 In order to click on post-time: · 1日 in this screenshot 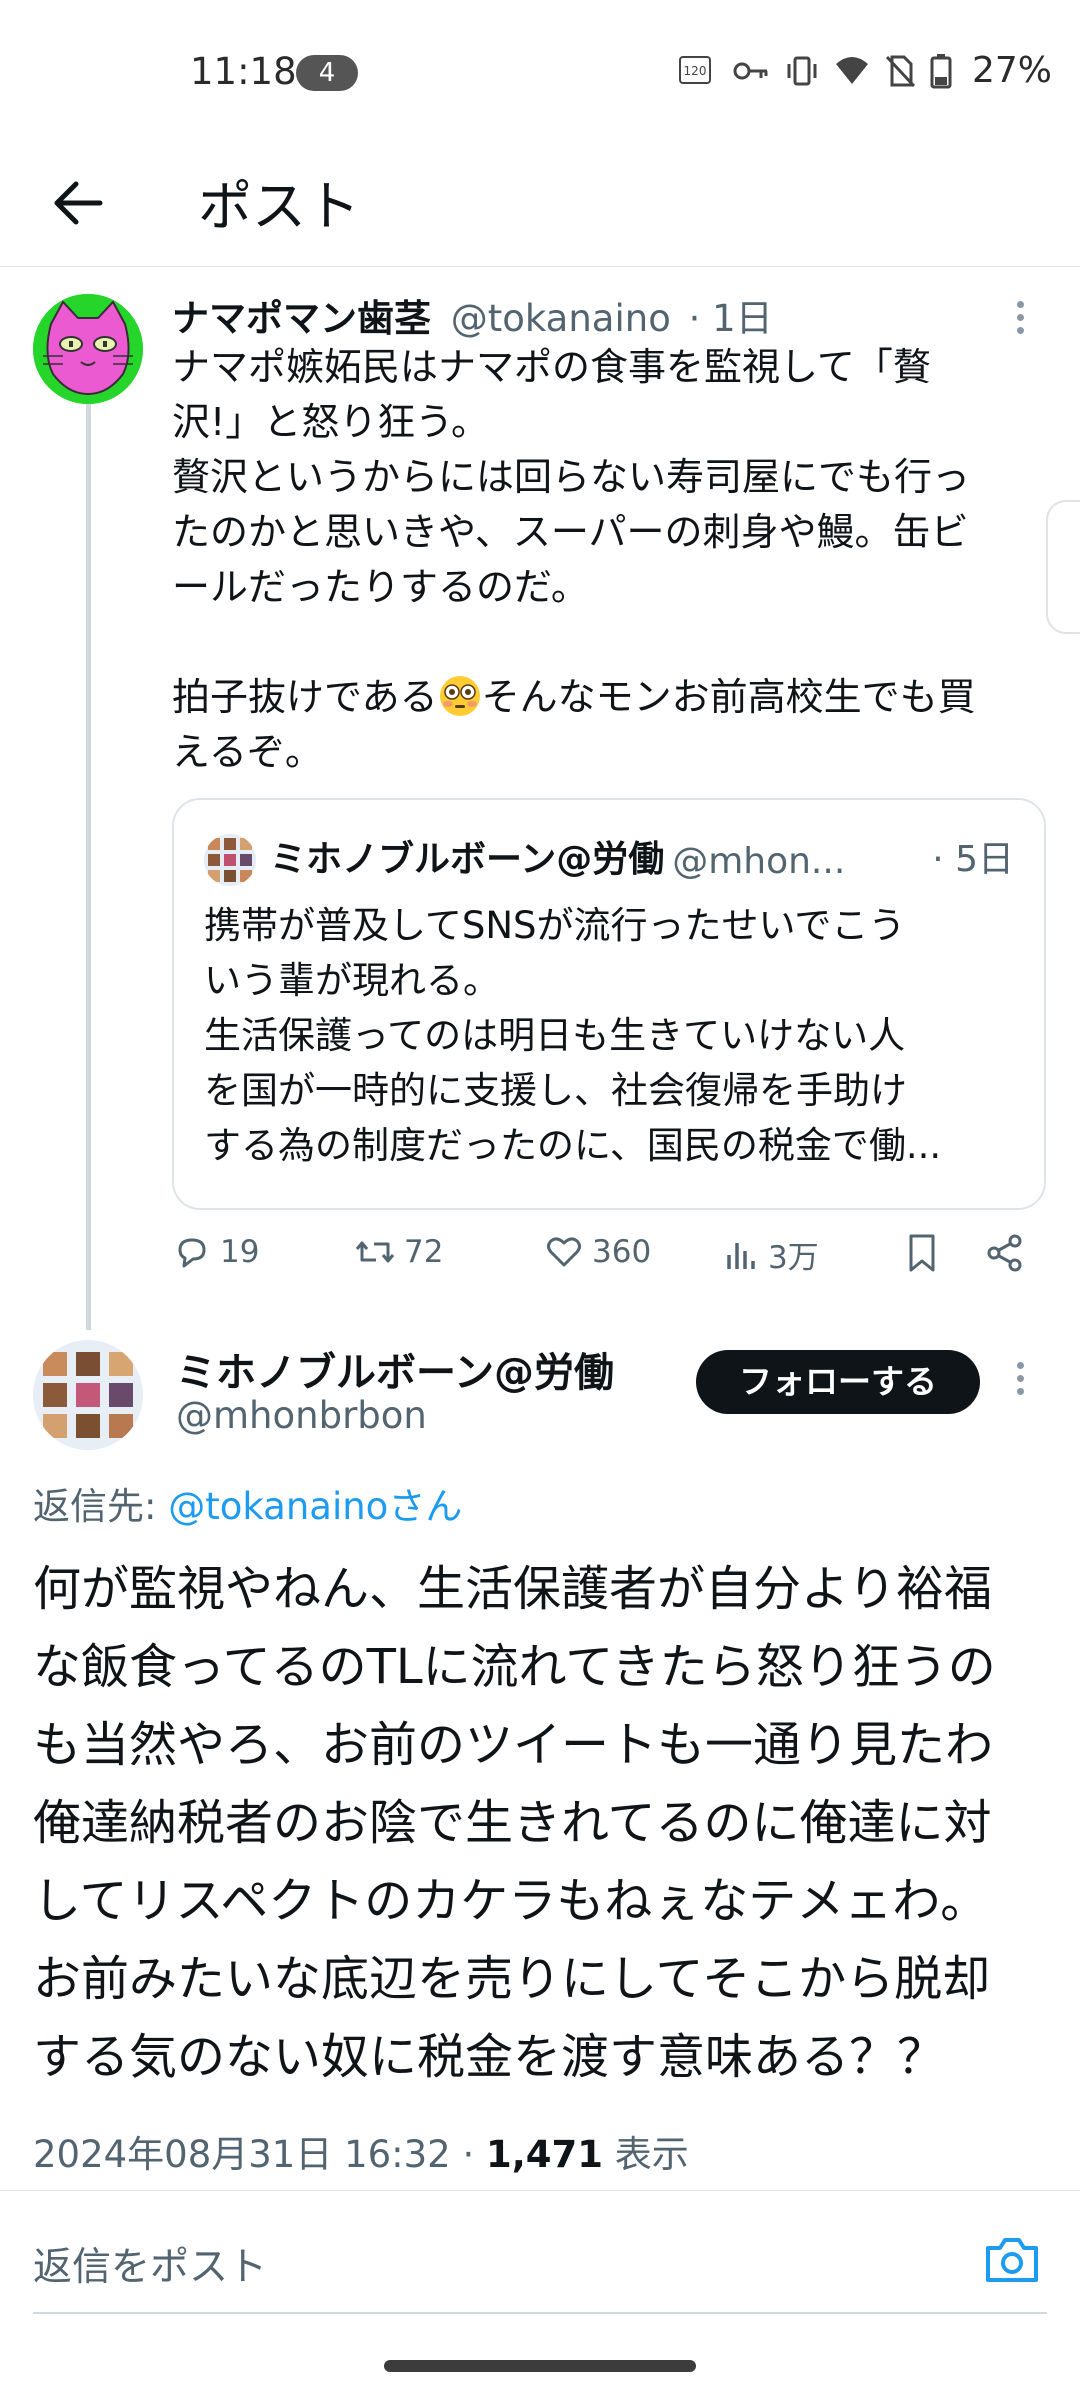, I will do `click(730, 318)`.